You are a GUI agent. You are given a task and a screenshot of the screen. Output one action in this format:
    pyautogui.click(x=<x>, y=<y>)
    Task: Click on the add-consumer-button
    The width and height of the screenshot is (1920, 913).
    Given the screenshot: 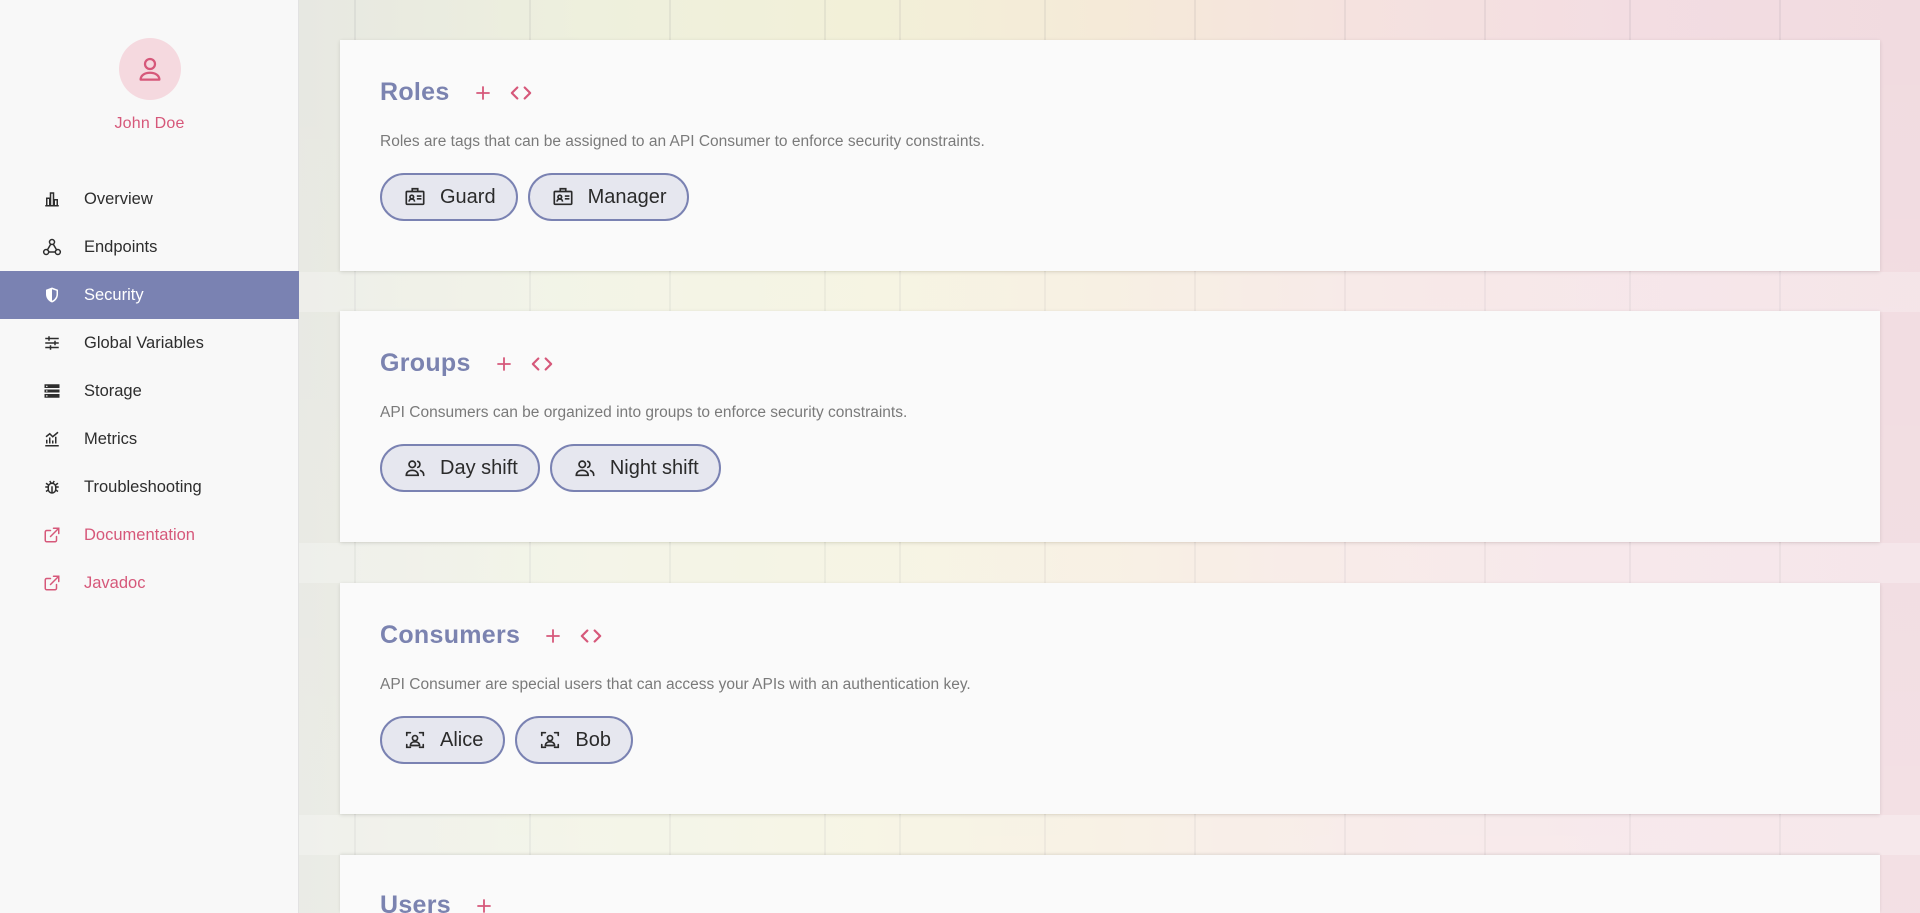 What is the action you would take?
    pyautogui.click(x=553, y=636)
    